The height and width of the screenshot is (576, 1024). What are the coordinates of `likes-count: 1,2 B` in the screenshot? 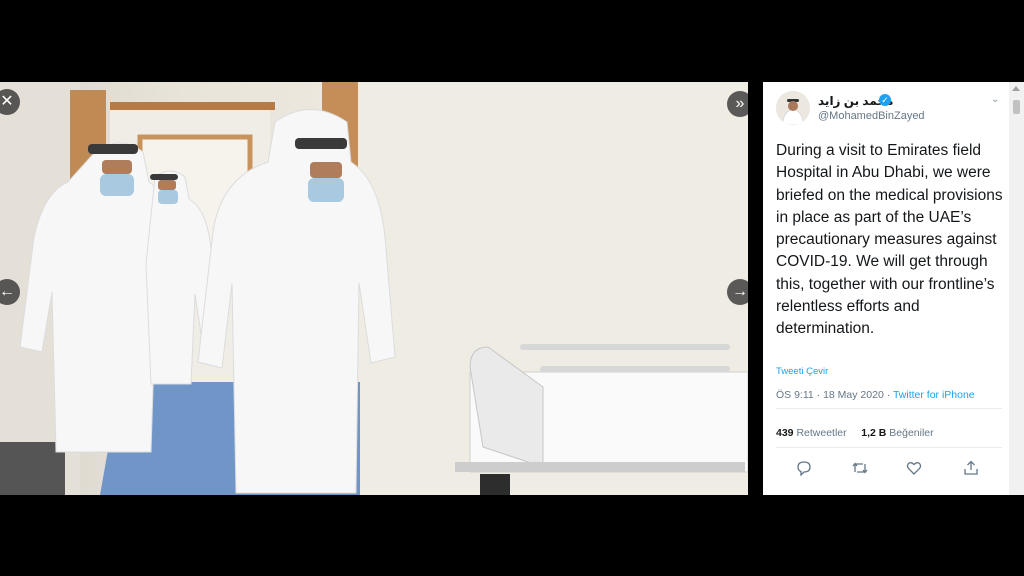 It's located at (873, 433).